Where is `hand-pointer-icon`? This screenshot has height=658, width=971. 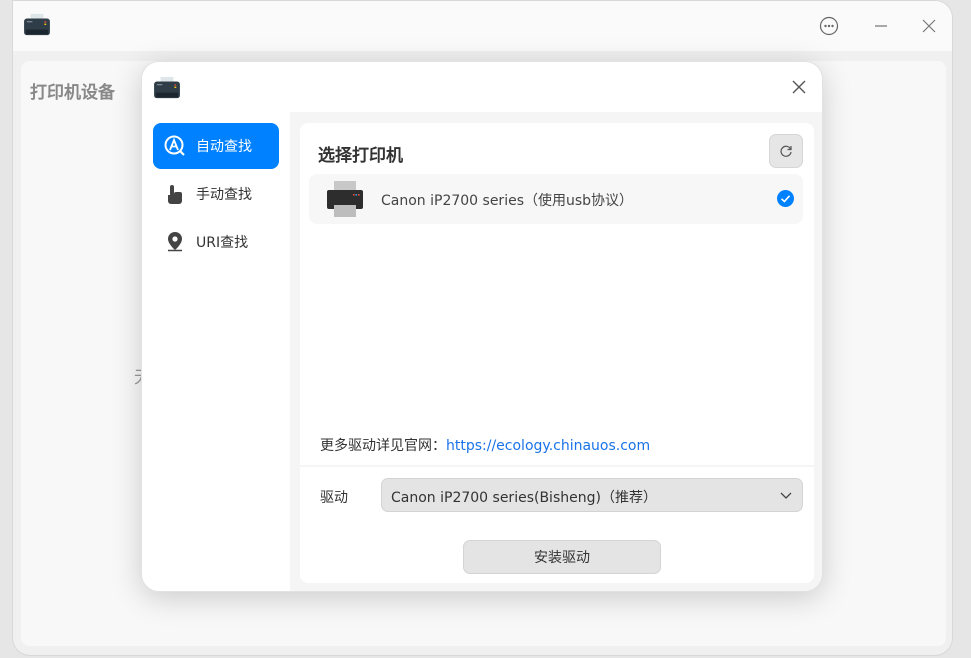
hand-pointer-icon is located at coordinates (175, 194).